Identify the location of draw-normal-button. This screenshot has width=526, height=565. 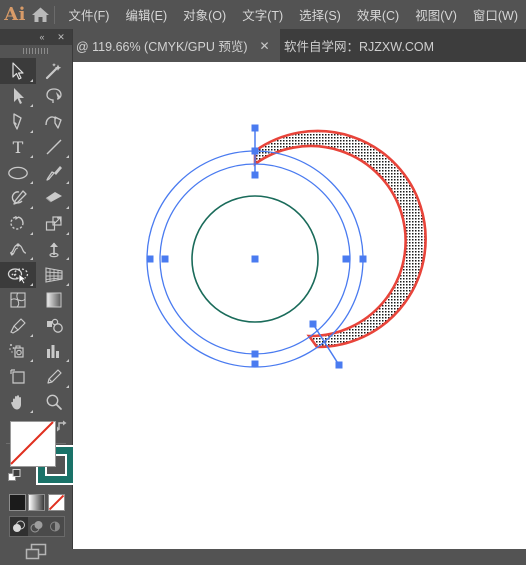
(19, 526).